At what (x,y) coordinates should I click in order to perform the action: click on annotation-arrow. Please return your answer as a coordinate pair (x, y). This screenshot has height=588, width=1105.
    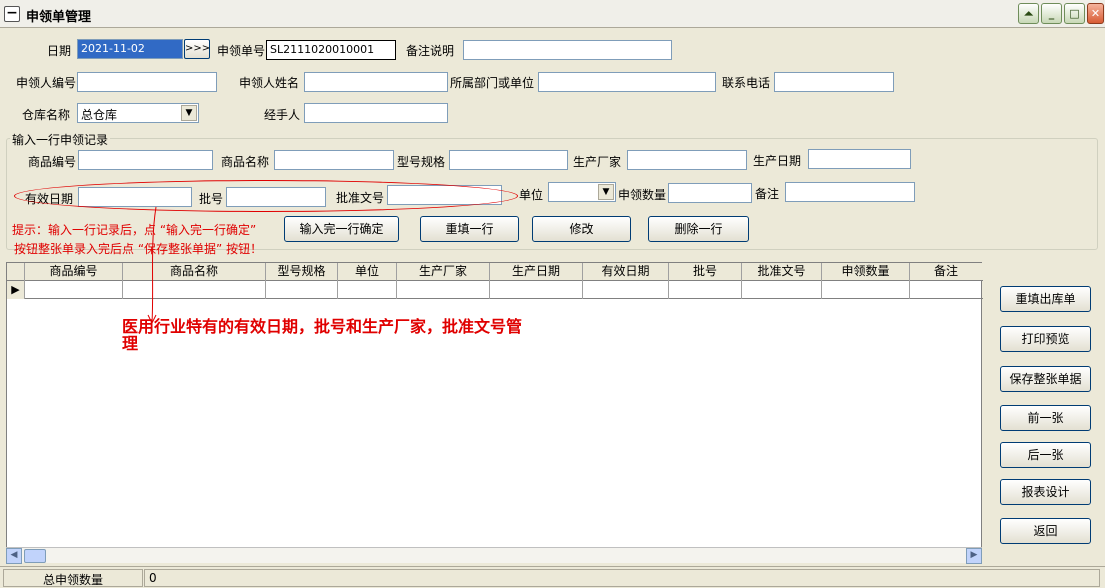
    Looking at the image, I should click on (152, 265).